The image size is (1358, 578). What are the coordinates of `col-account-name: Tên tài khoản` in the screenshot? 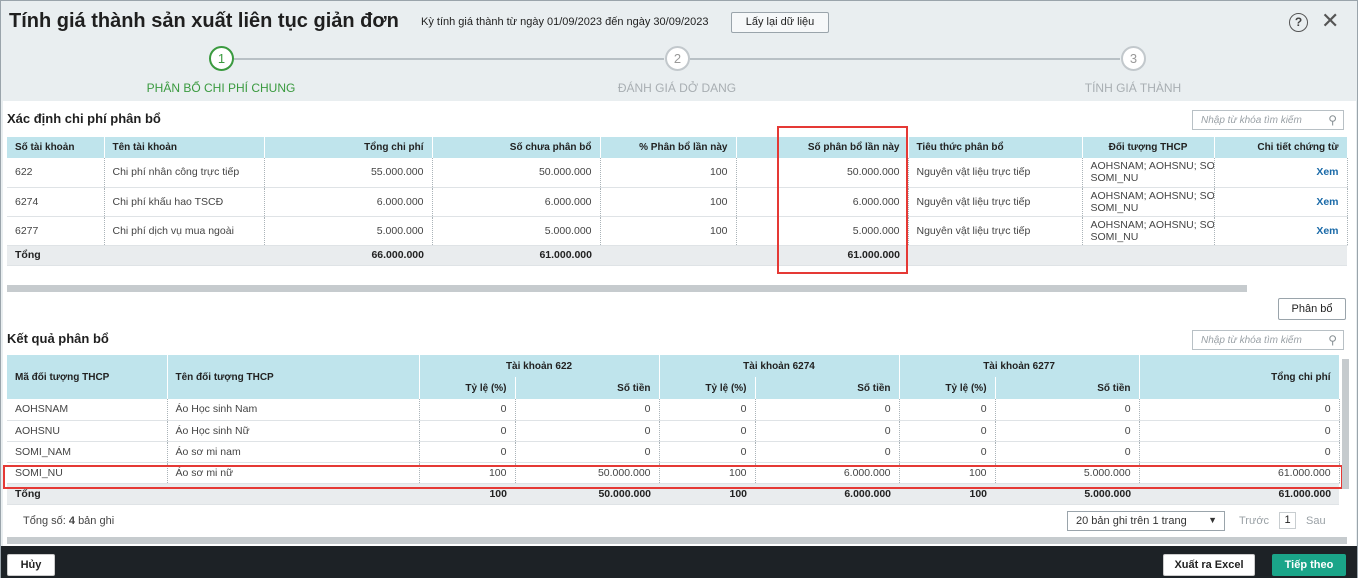 It's located at (184, 147).